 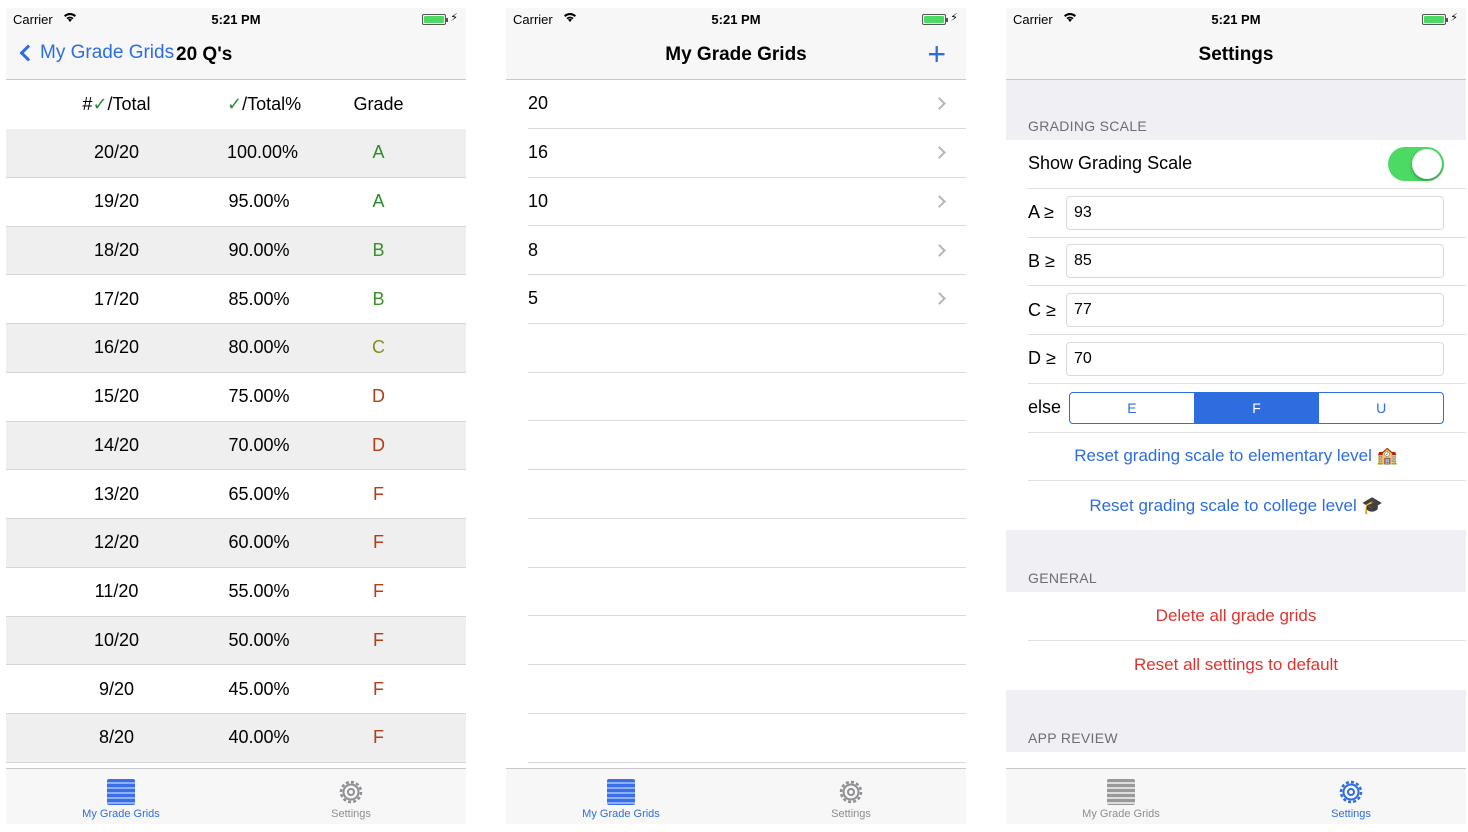 I want to click on else-label: else, so click(x=1045, y=407).